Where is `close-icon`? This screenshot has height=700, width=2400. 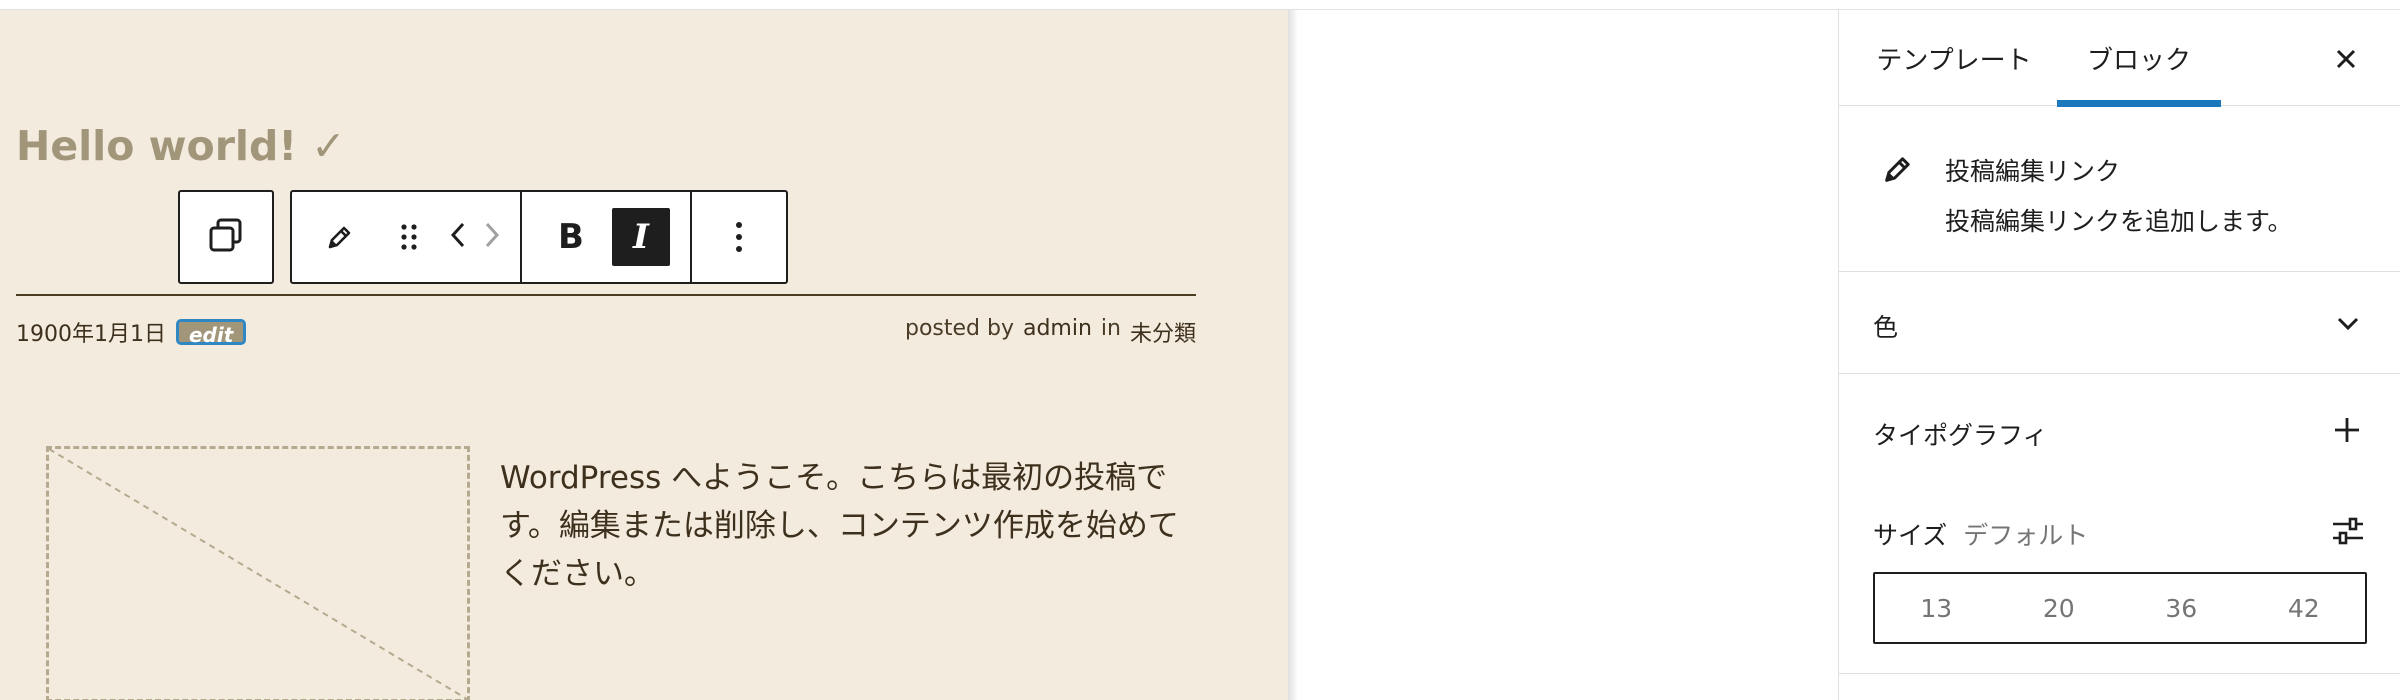 close-icon is located at coordinates (2346, 61).